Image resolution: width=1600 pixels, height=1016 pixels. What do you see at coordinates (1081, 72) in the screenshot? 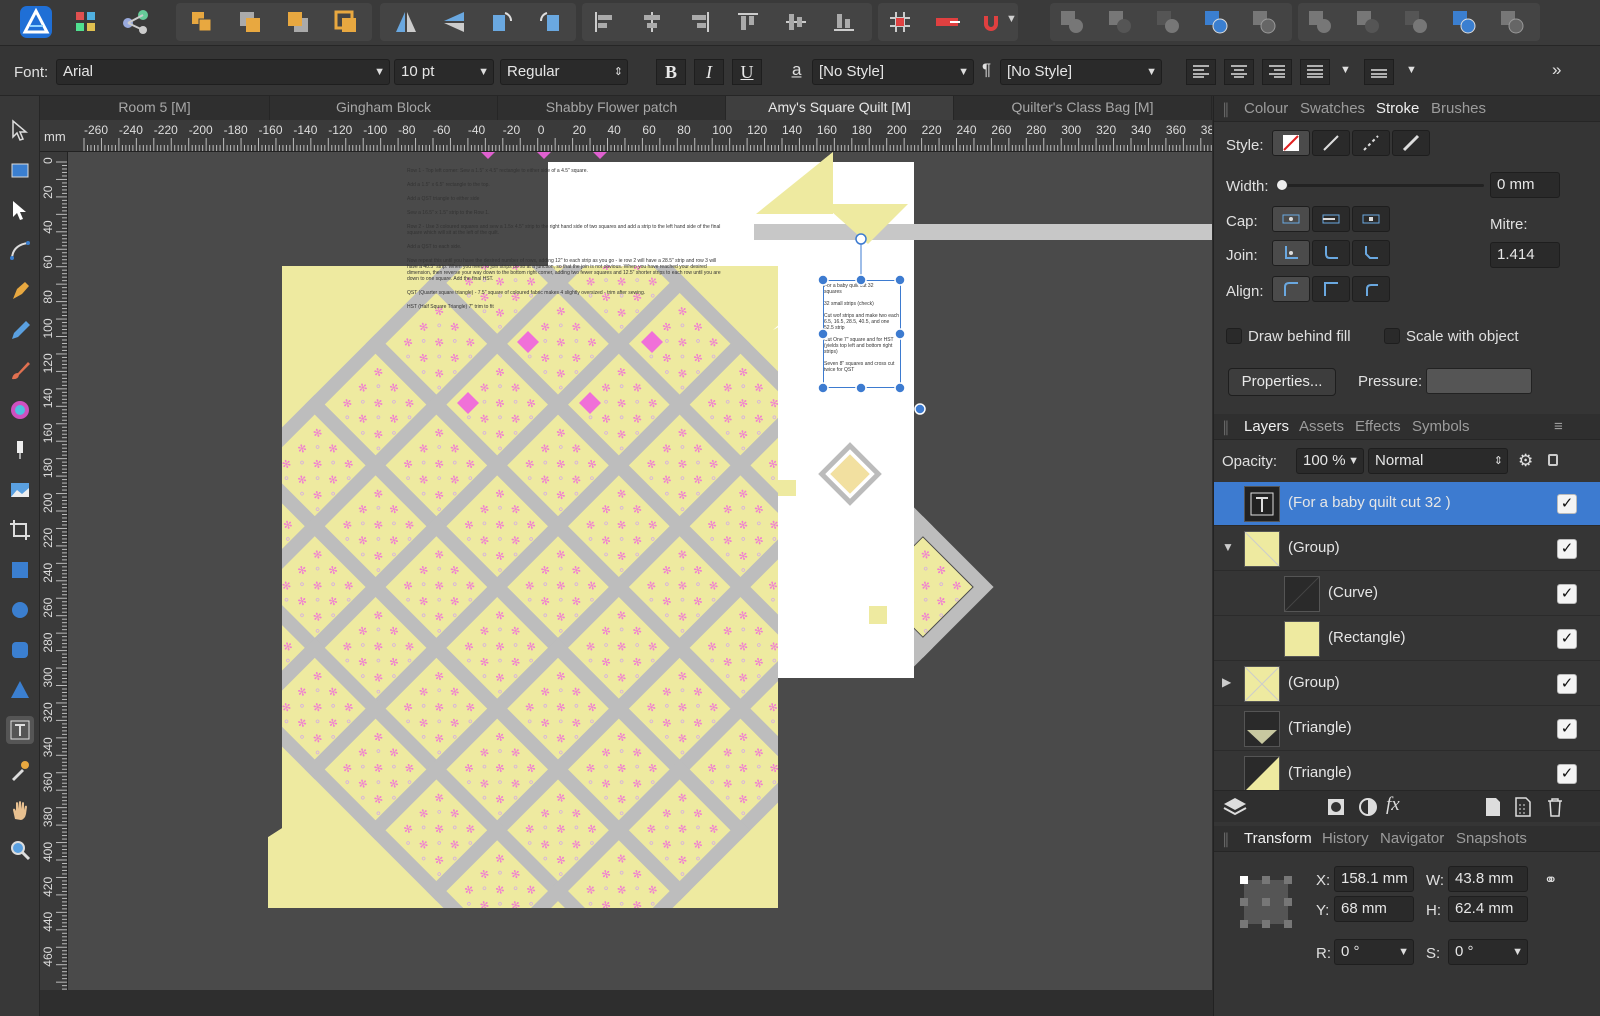
I see `paragraph-style-select: [No Style] ▼` at bounding box center [1081, 72].